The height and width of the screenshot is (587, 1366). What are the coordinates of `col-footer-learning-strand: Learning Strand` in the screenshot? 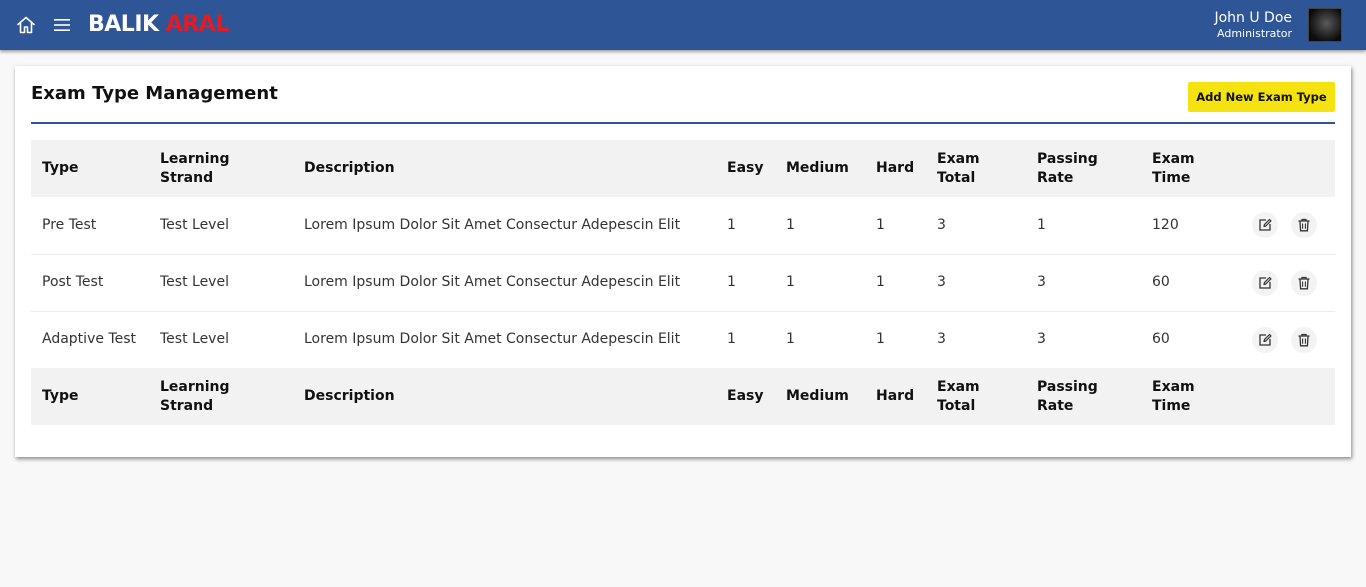 It's located at (195, 396).